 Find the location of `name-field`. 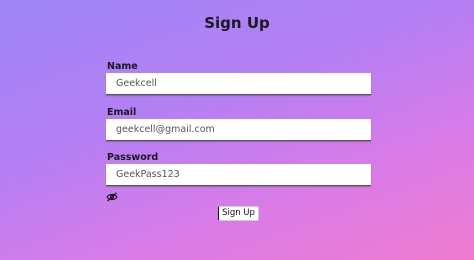

name-field is located at coordinates (238, 84).